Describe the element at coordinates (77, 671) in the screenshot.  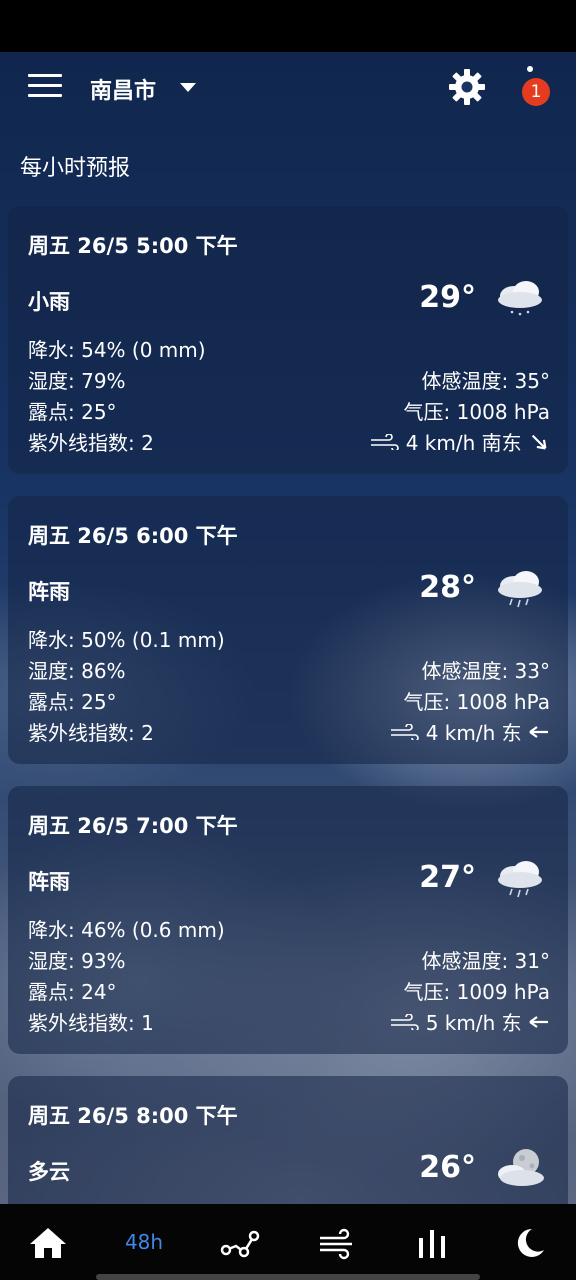
I see `humidity-text: 湿度: 86%` at that location.